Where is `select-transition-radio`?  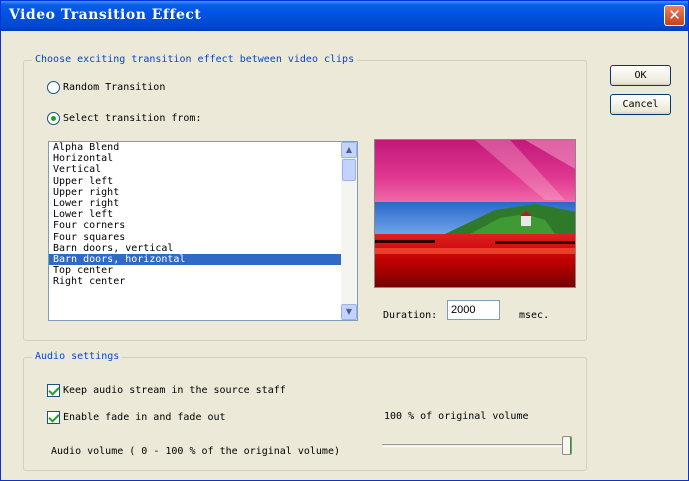
select-transition-radio is located at coordinates (53, 118).